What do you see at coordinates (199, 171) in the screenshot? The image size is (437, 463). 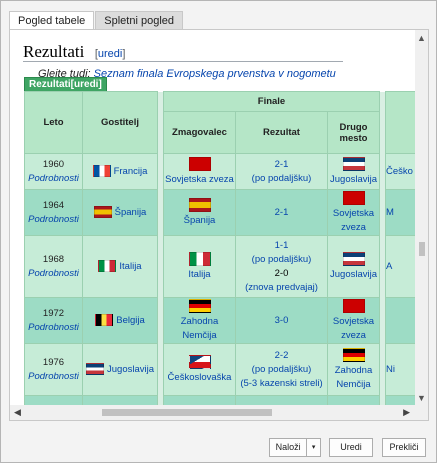 I see `winner-cell: Sovjetska zveza` at bounding box center [199, 171].